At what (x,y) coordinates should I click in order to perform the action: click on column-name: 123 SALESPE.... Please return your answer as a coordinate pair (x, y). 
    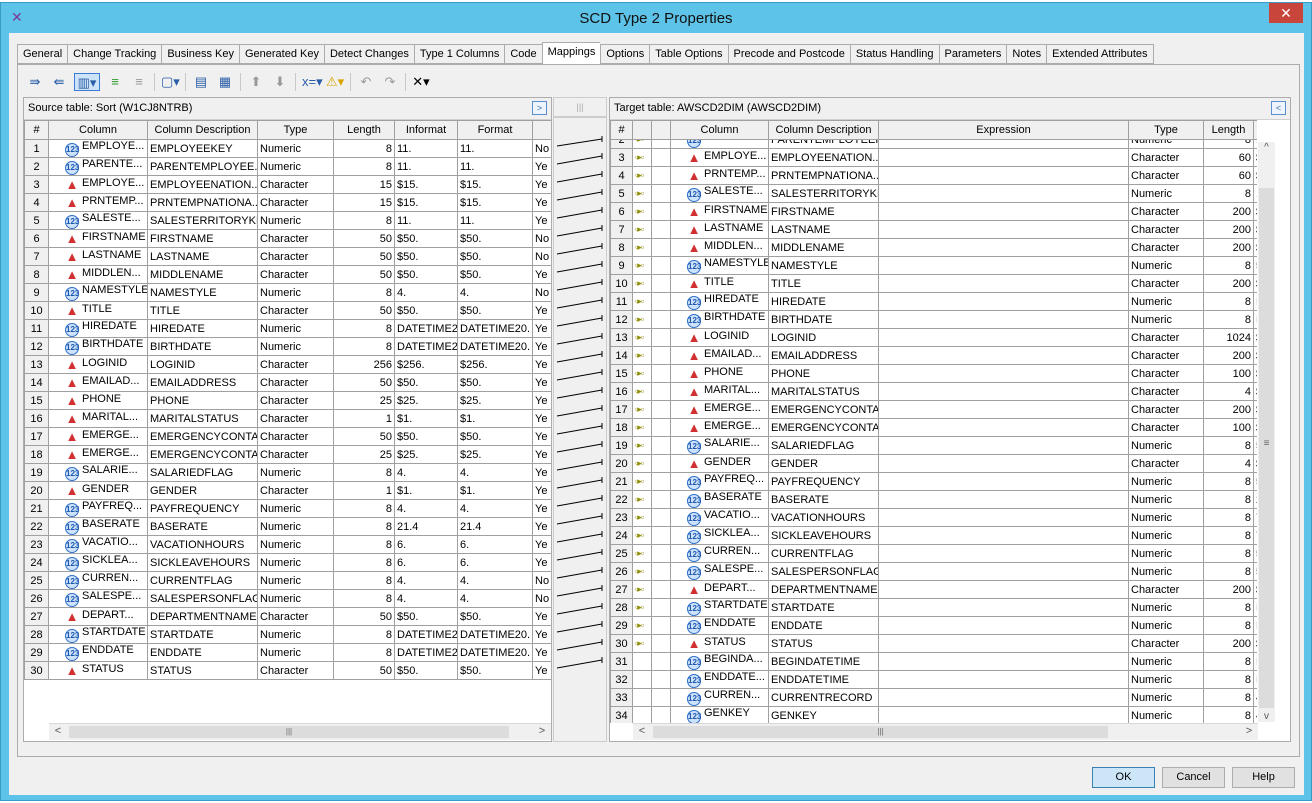
    Looking at the image, I should click on (98, 598).